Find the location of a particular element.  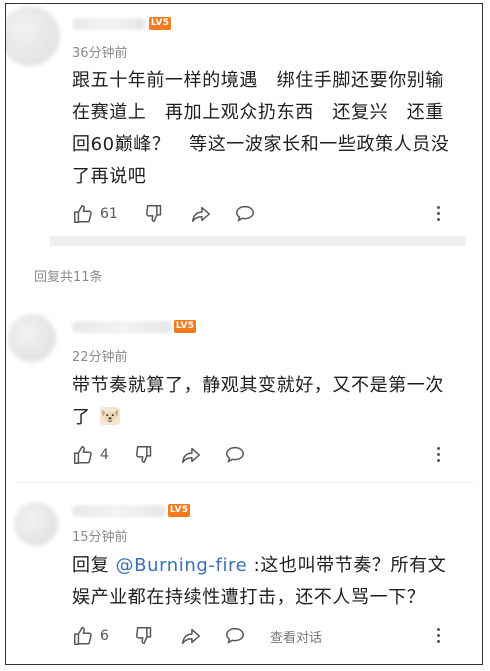

view-conversation-link: 查看对话 is located at coordinates (296, 636).